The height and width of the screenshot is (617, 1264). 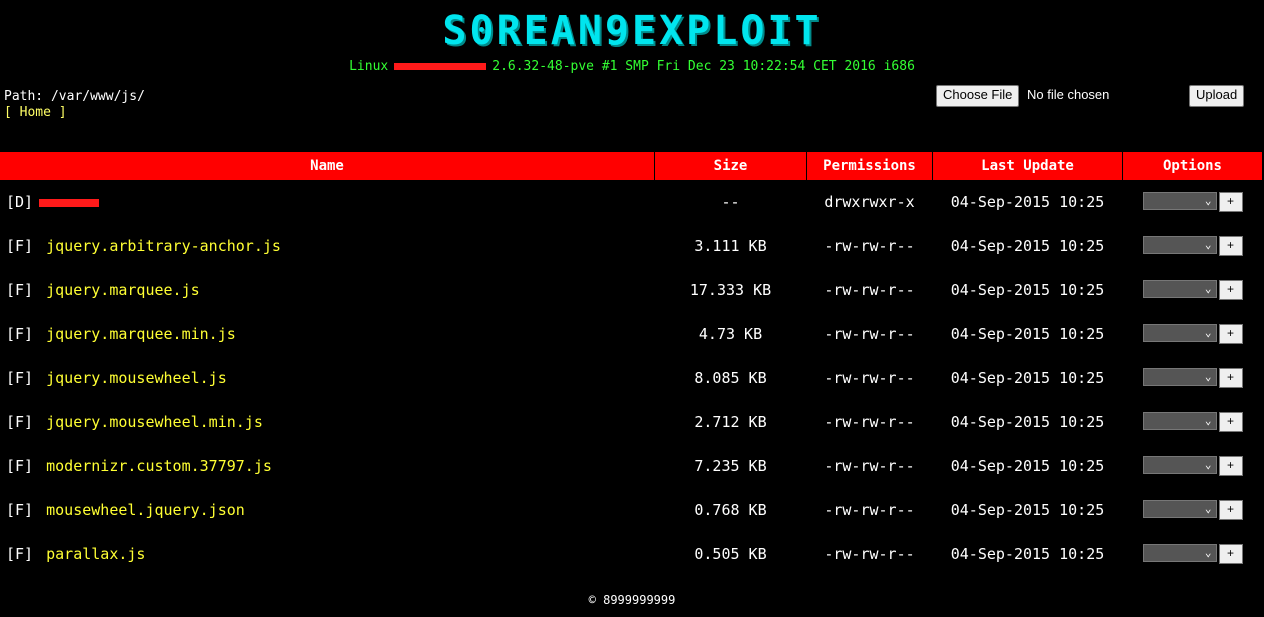 What do you see at coordinates (327, 466) in the screenshot?
I see `name-cell: [F] modernizr.custom.37797.js` at bounding box center [327, 466].